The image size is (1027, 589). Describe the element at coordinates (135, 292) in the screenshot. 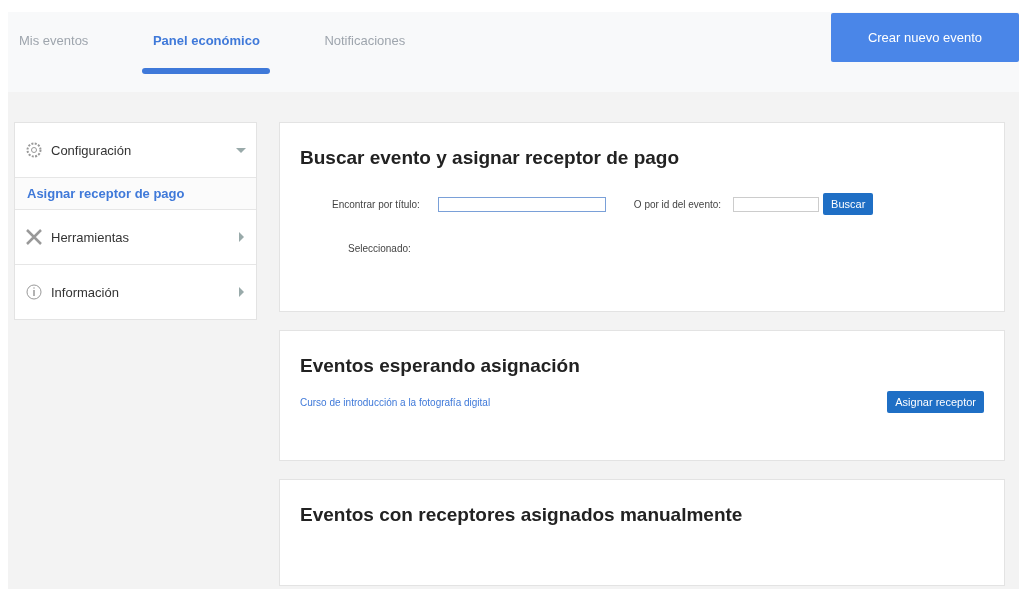

I see `sidebar-item: Información` at that location.